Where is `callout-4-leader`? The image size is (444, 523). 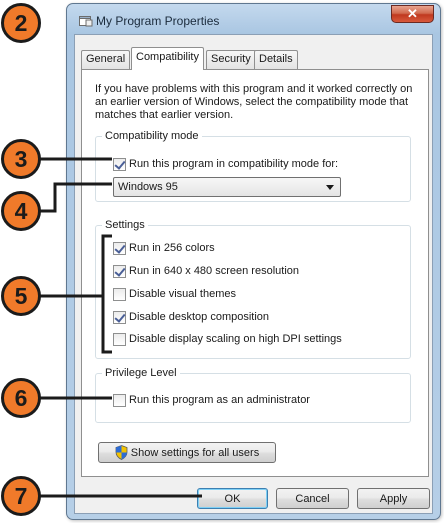 callout-4-leader is located at coordinates (76, 197).